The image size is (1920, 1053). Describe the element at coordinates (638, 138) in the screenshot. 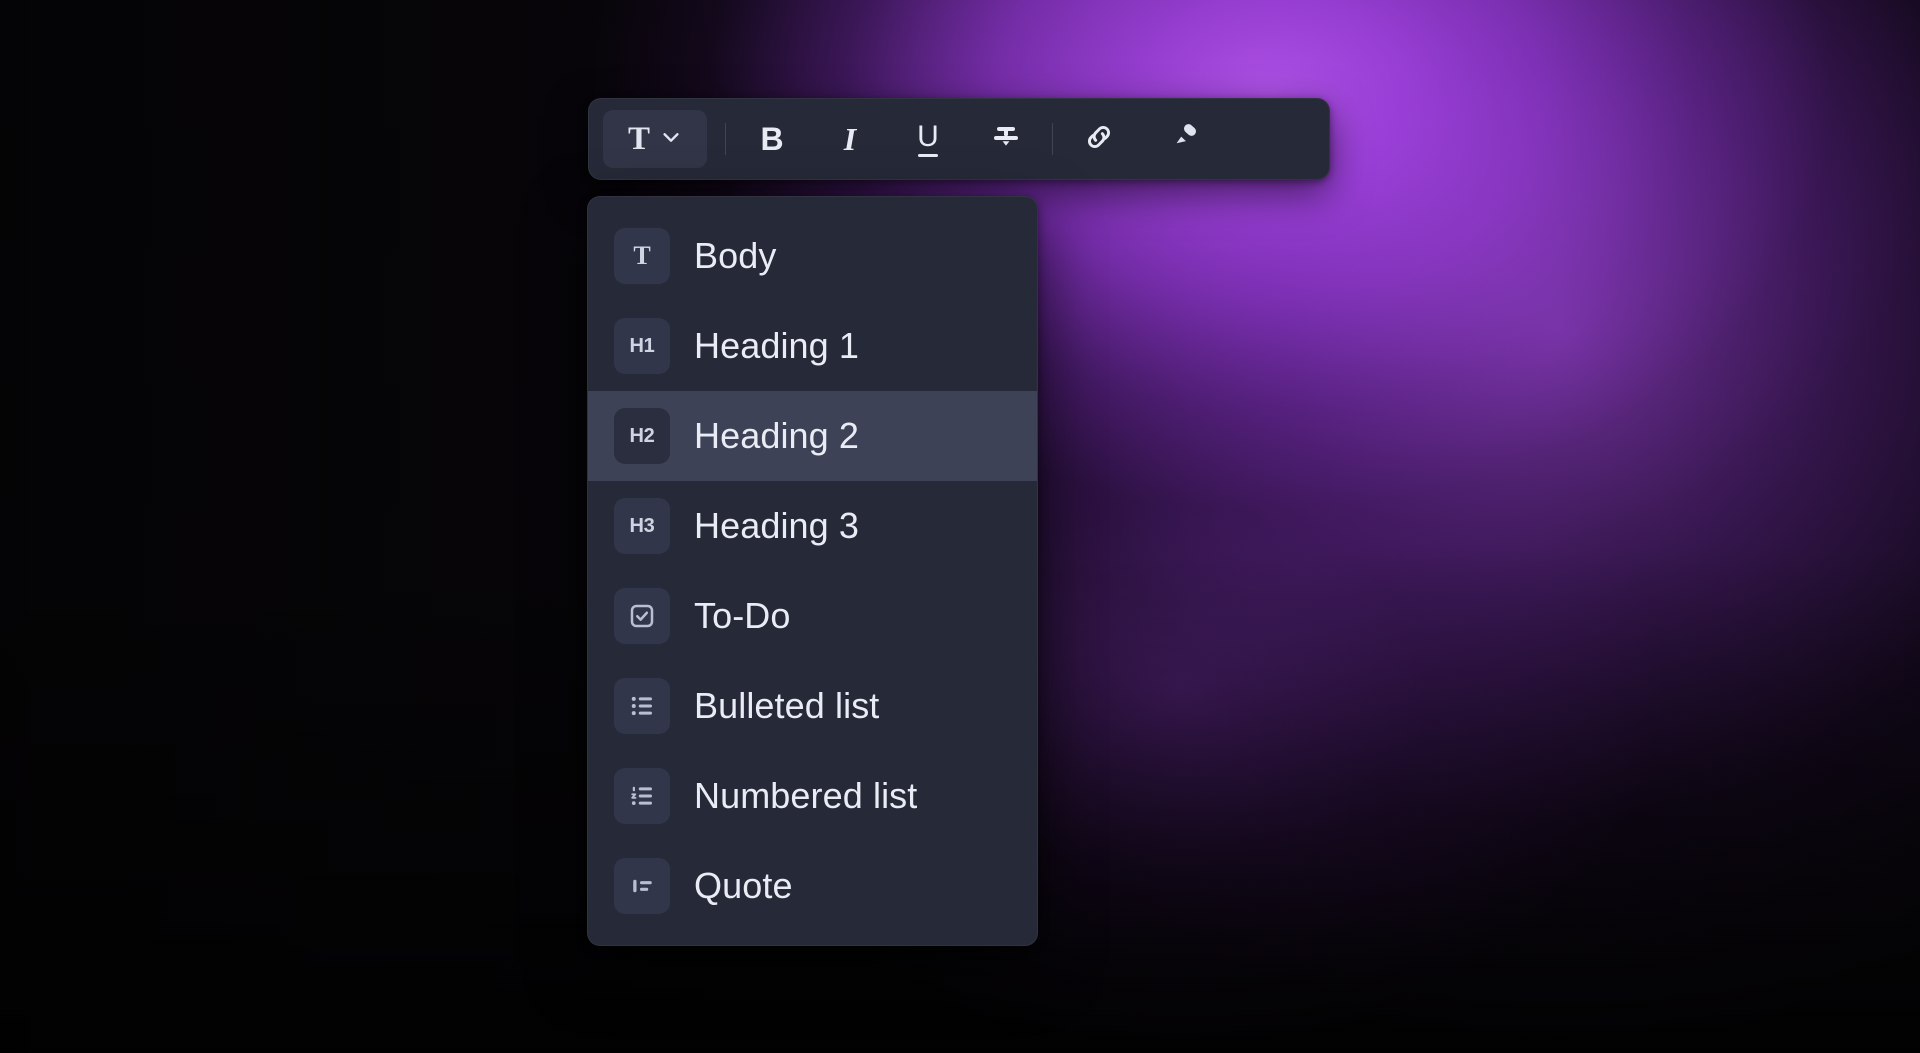

I see `text-style-T-icon: T` at that location.